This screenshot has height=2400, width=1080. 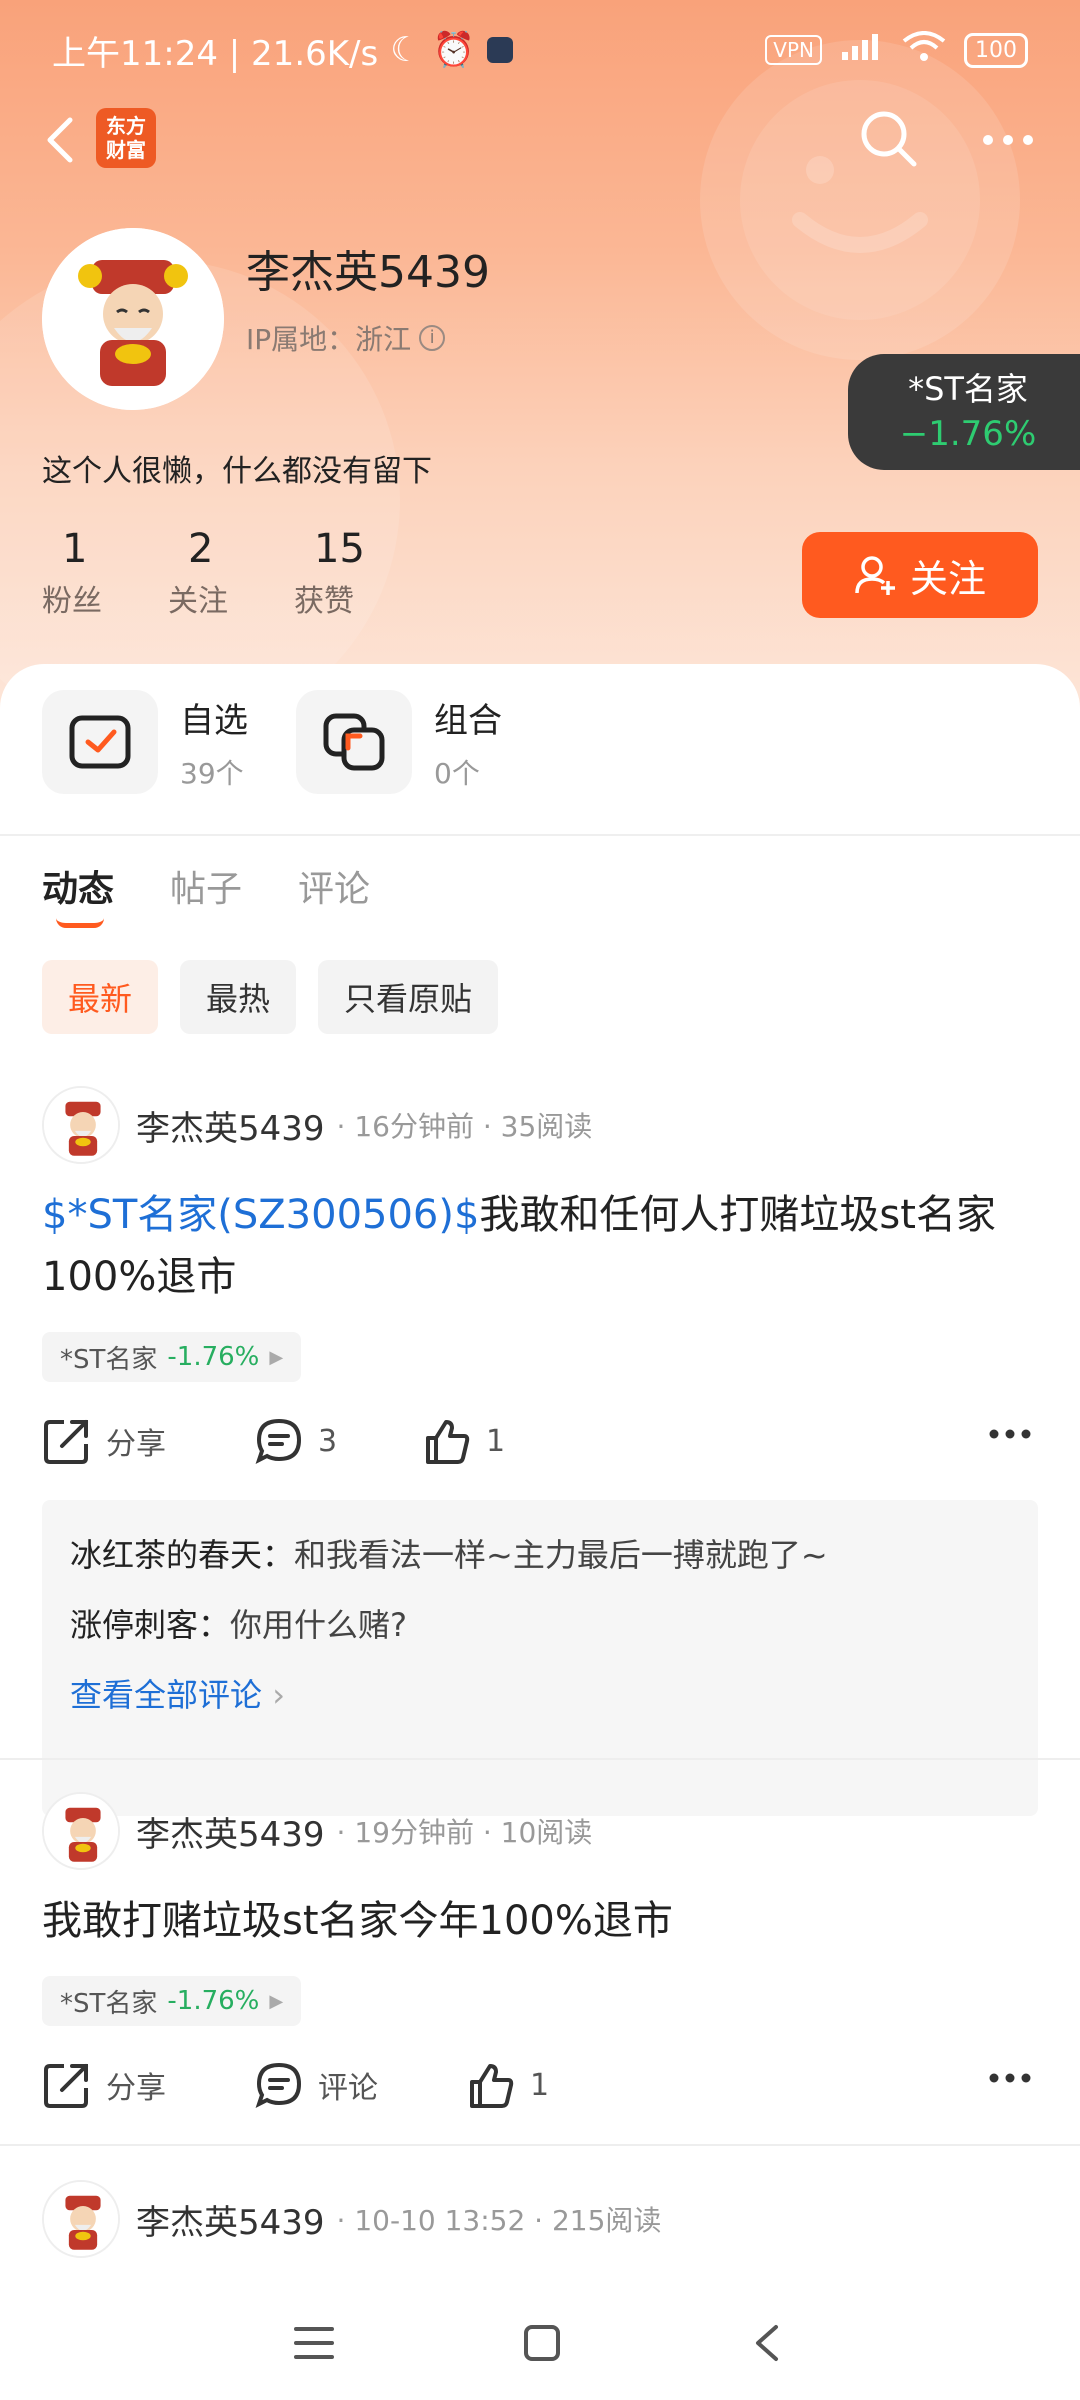 I want to click on system-navigation-bar, so click(x=540, y=2345).